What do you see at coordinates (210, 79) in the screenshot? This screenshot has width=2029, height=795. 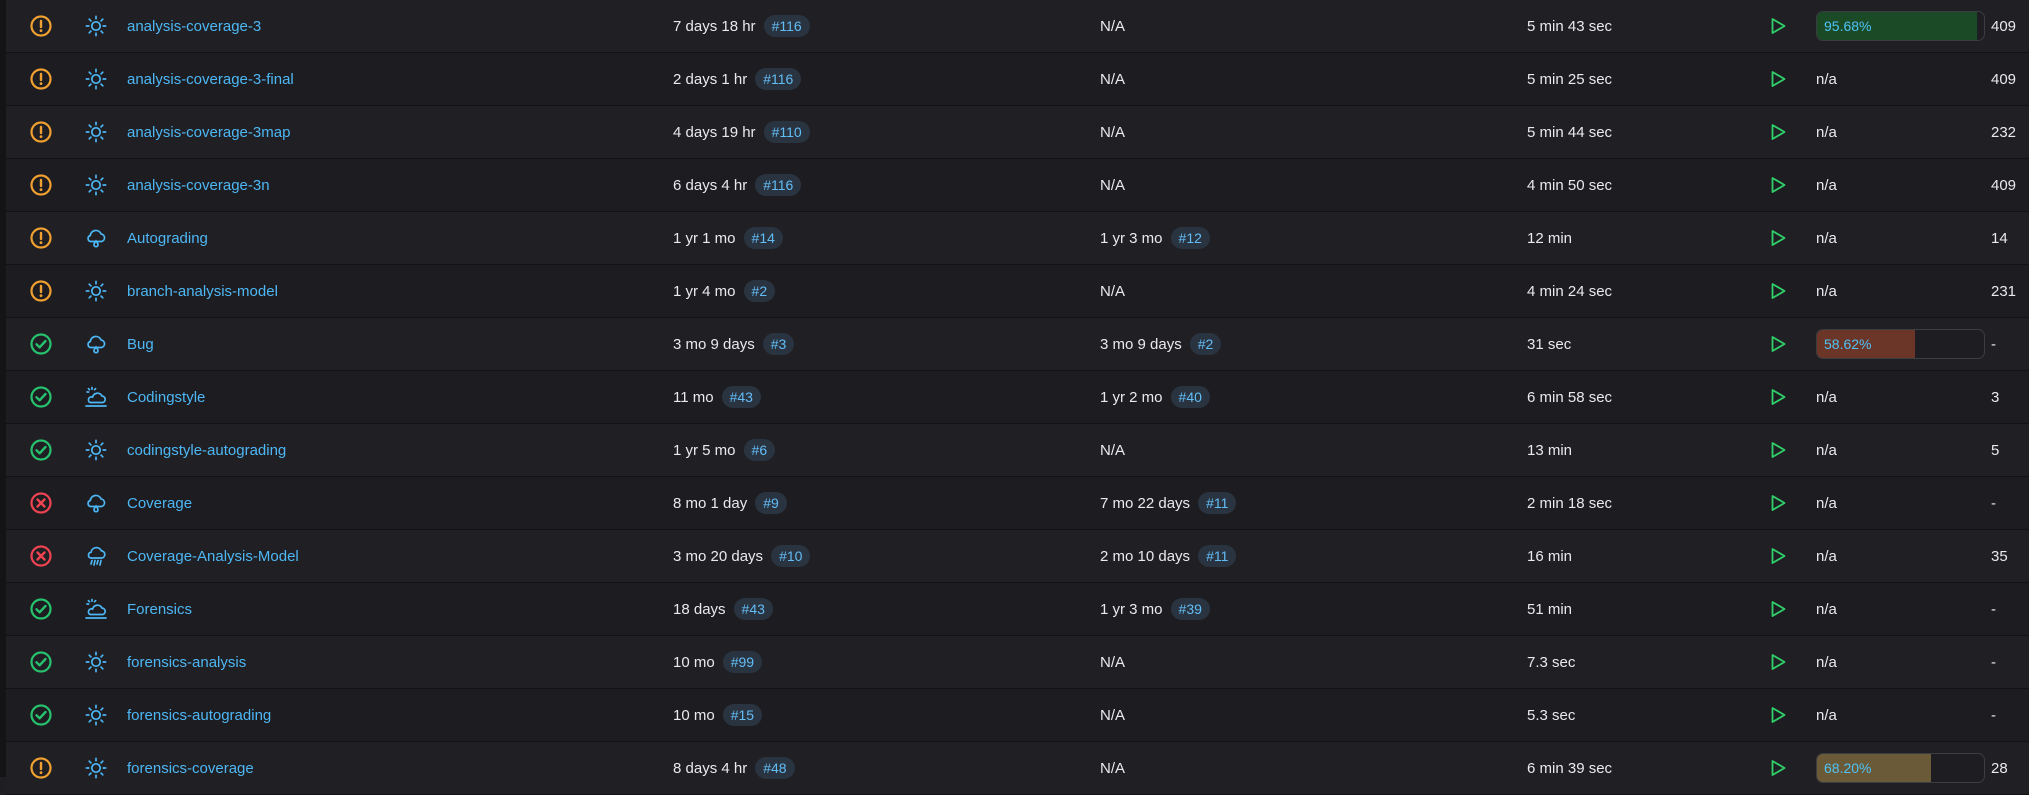 I see `job-name-link: analysis-coverage-3-final` at bounding box center [210, 79].